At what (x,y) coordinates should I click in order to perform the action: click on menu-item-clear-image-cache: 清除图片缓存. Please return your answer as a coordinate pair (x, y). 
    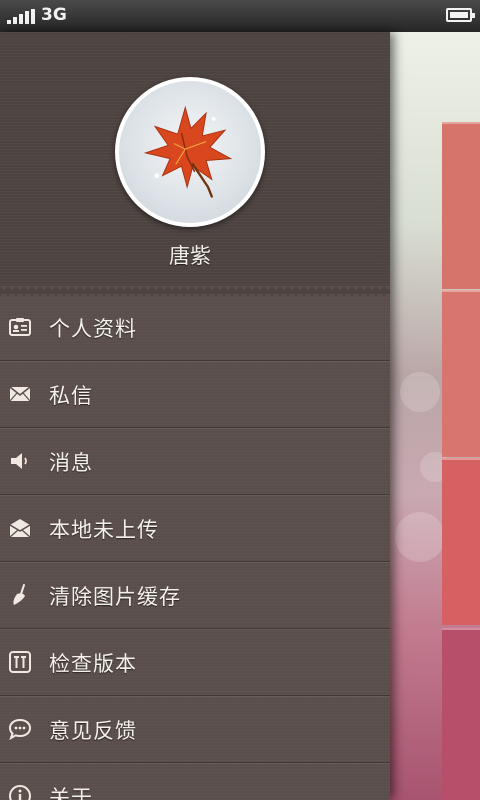
    Looking at the image, I should click on (195, 595).